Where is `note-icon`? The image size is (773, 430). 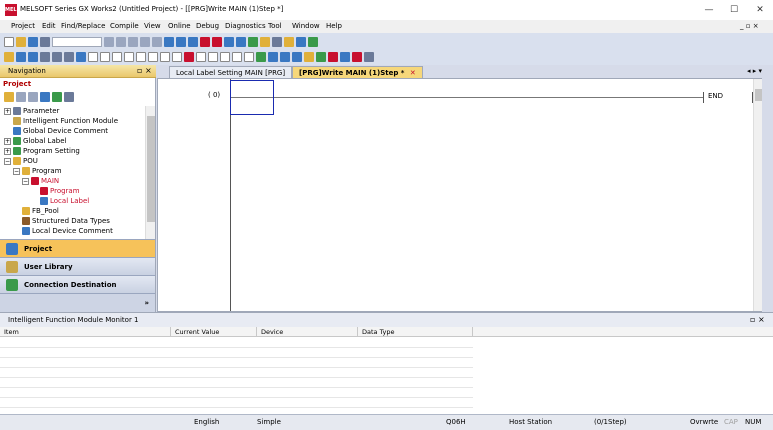
note-icon is located at coordinates (297, 56).